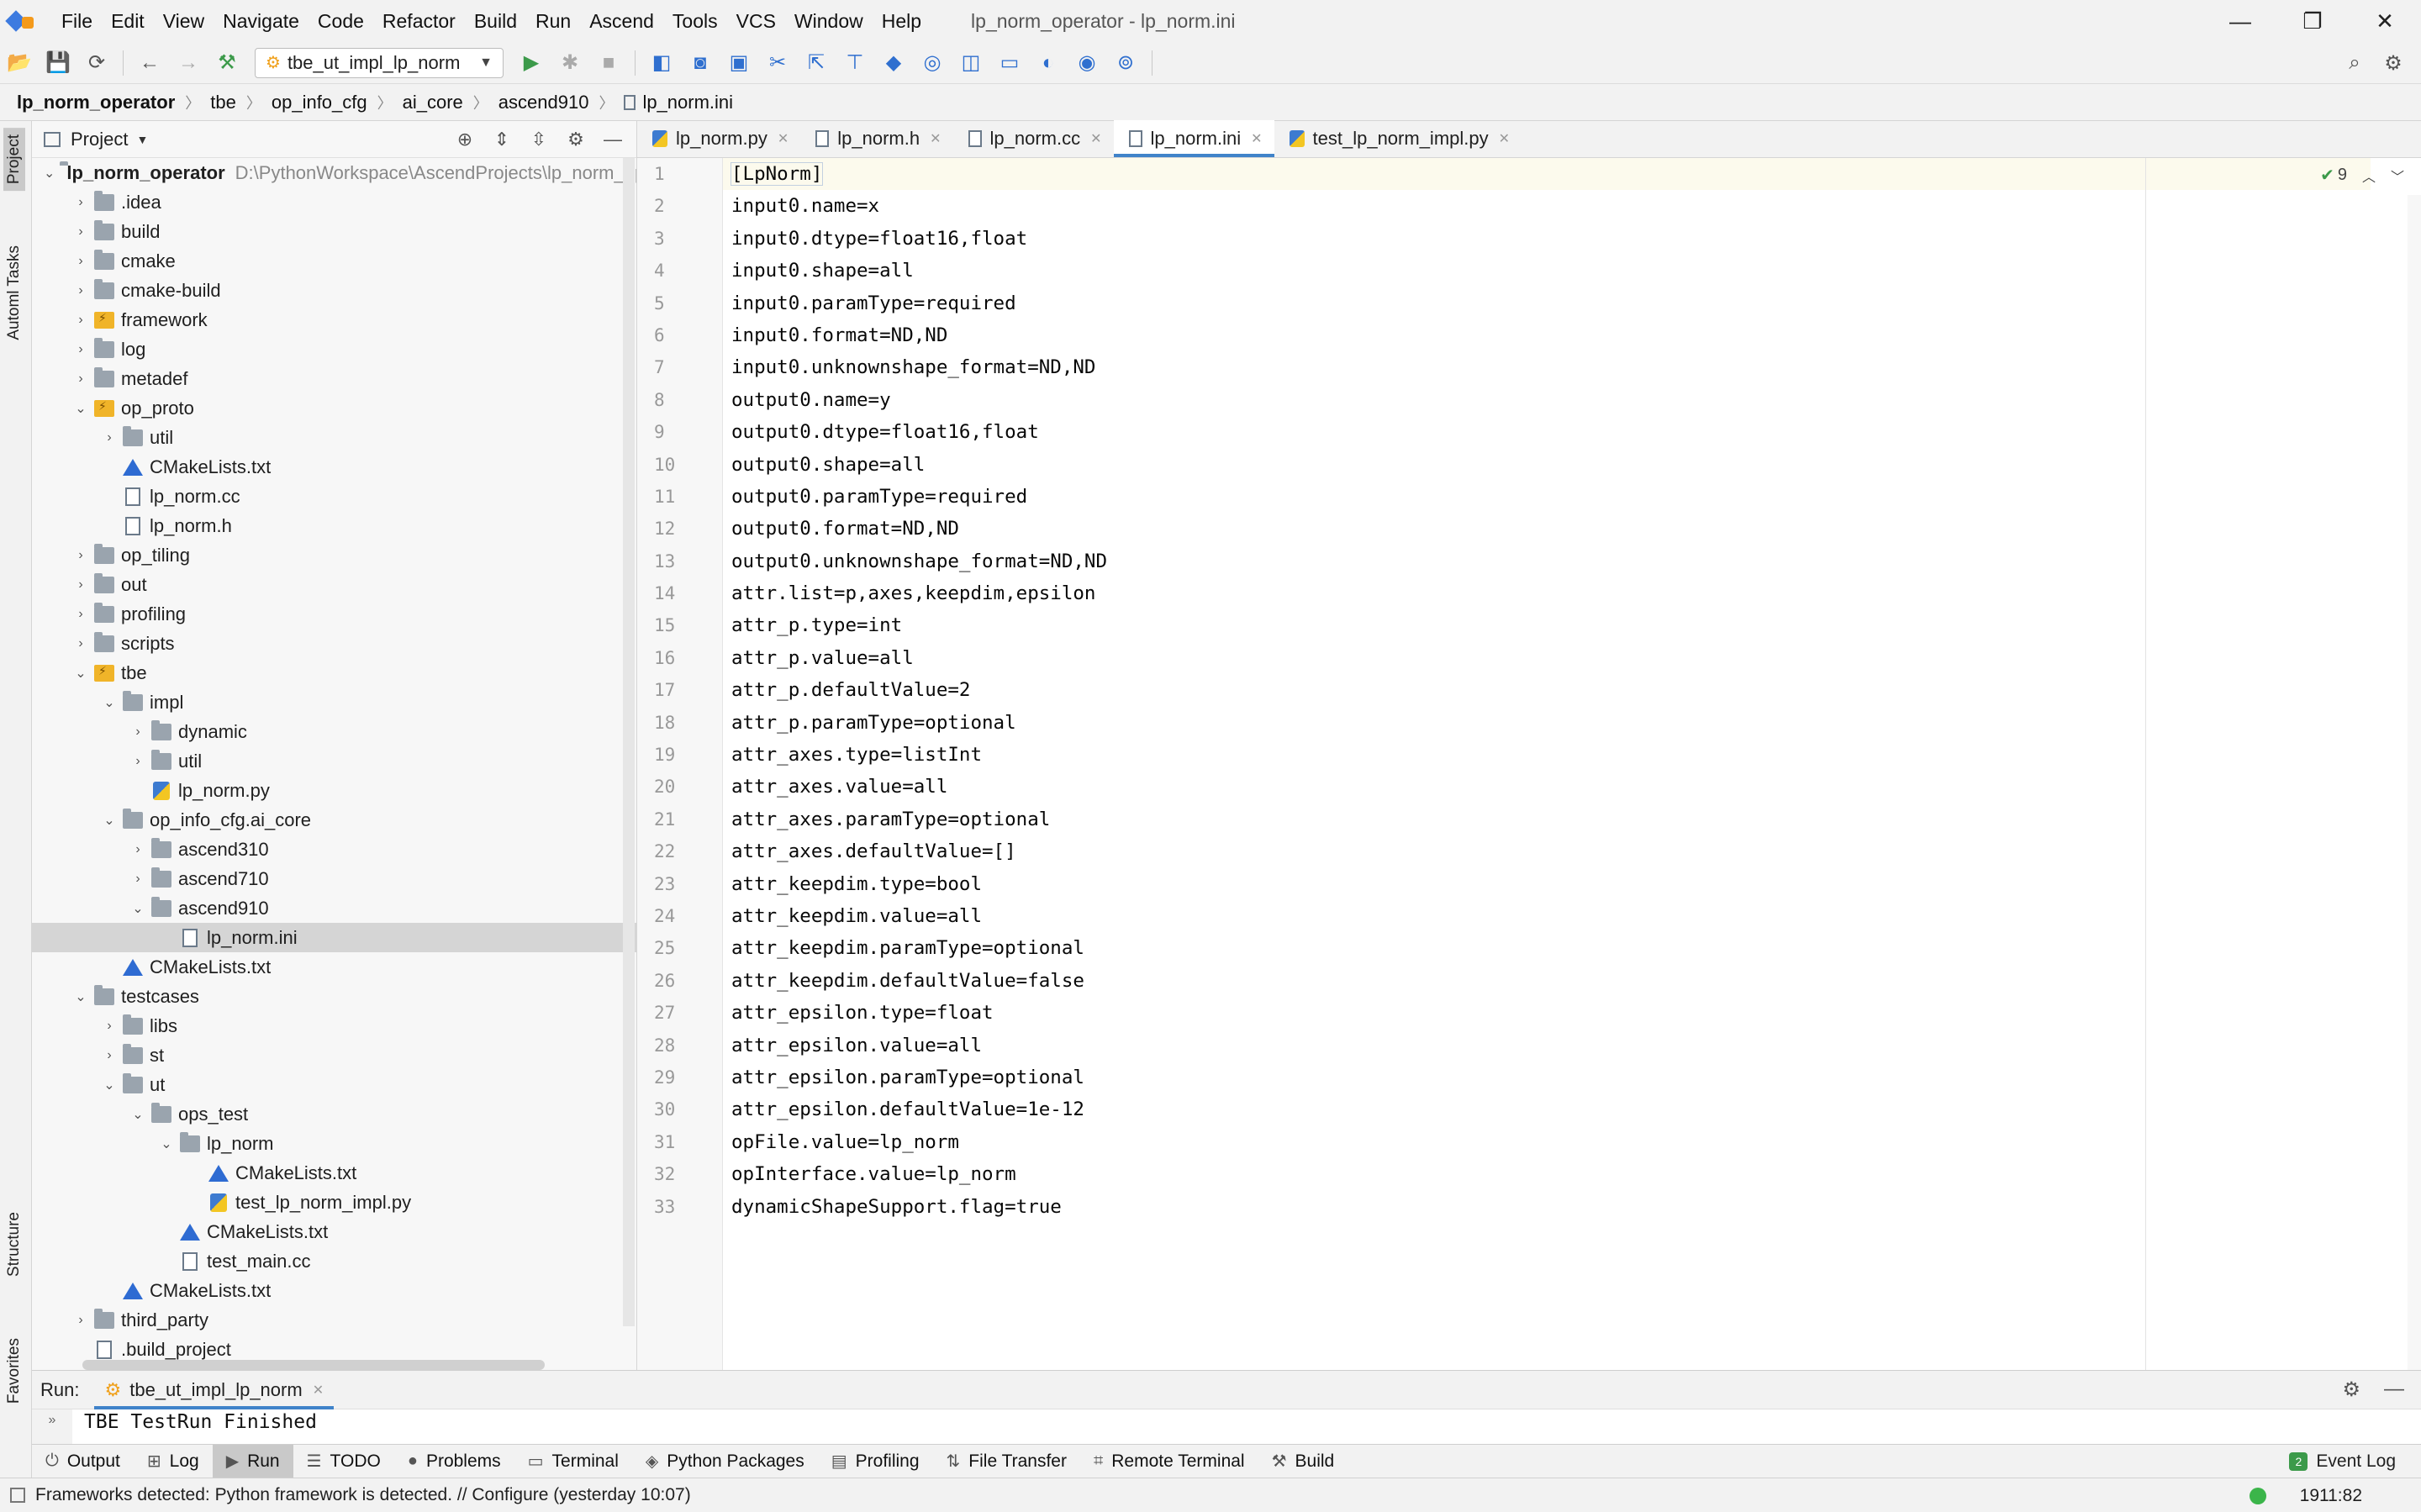 This screenshot has height=1512, width=2421. Describe the element at coordinates (700, 63) in the screenshot. I see `ascend-camera-icon: ◙` at that location.